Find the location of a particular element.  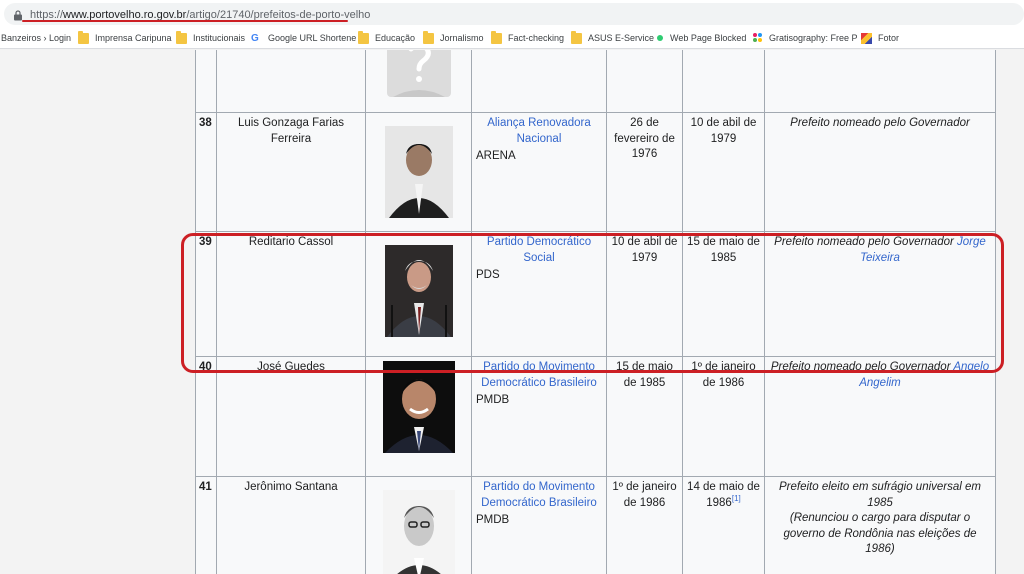

start-date: 1º de janeiro de 1986 is located at coordinates (644, 525).